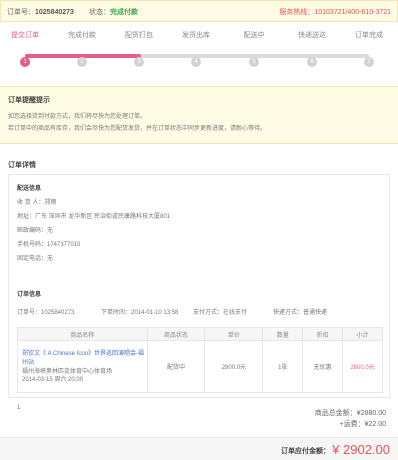  What do you see at coordinates (35, 259) in the screenshot?
I see `receiver-phone: 固定电话：无` at bounding box center [35, 259].